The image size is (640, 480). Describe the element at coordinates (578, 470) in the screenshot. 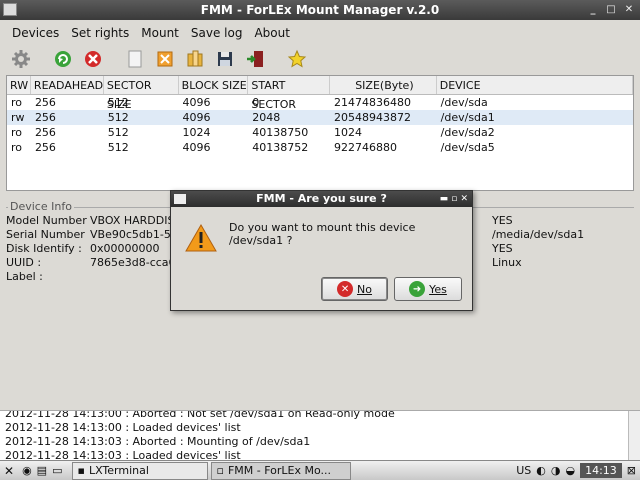

I see `system-tray: US ◐ ◑ ◒ 14:13 ⊠` at that location.